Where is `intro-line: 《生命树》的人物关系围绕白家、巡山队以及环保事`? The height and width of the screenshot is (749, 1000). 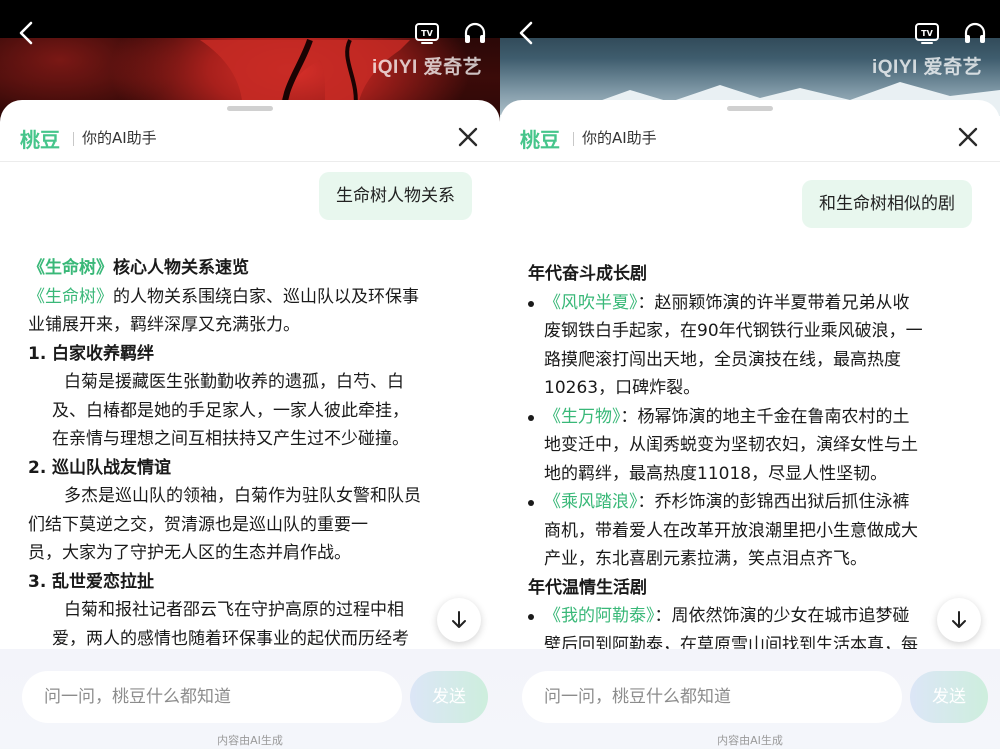 intro-line: 《生命树》的人物关系围绕白家、巡山队以及环保事 is located at coordinates (253, 297).